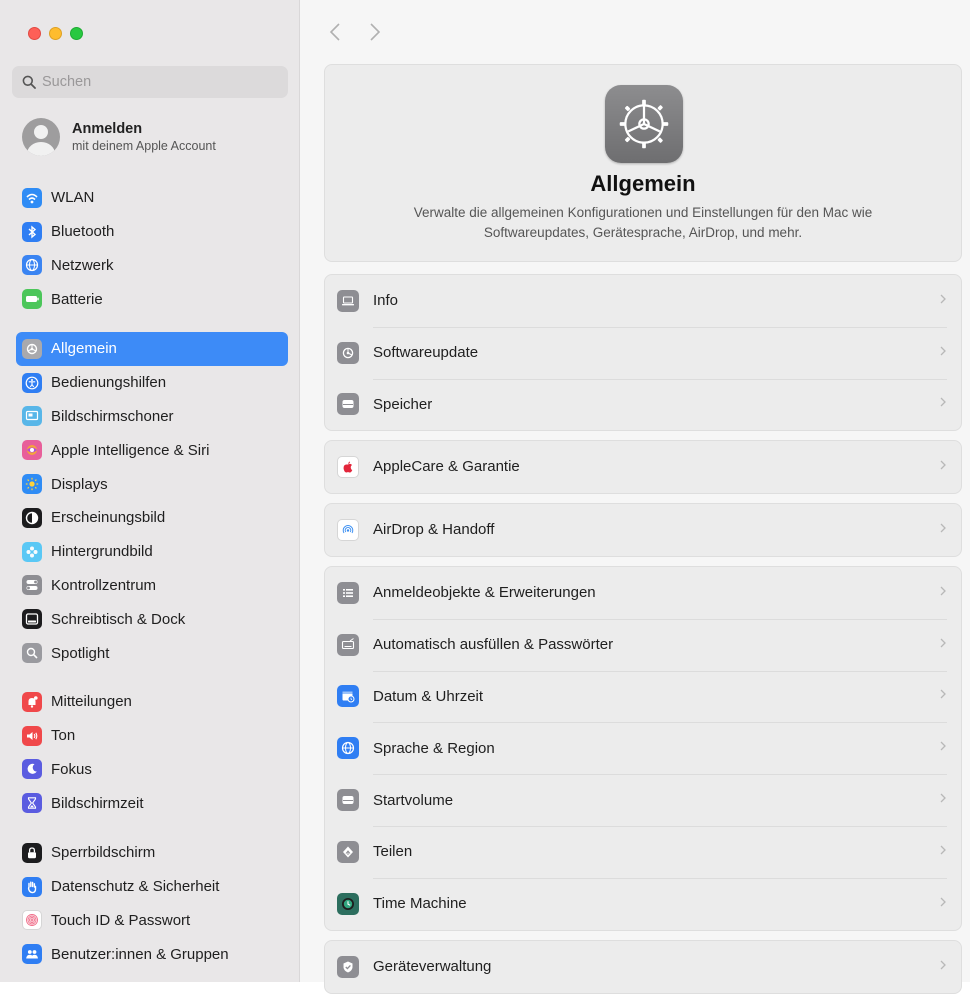 Image resolution: width=970 pixels, height=994 pixels. What do you see at coordinates (34, 33) in the screenshot?
I see `close-window-button` at bounding box center [34, 33].